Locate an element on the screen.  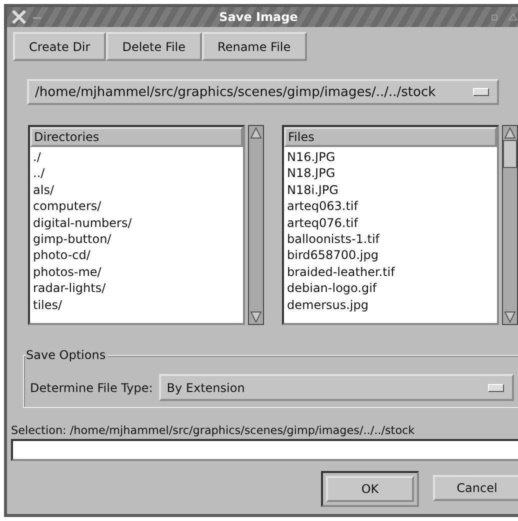
list-item: braided-leather.tif is located at coordinates (390, 272).